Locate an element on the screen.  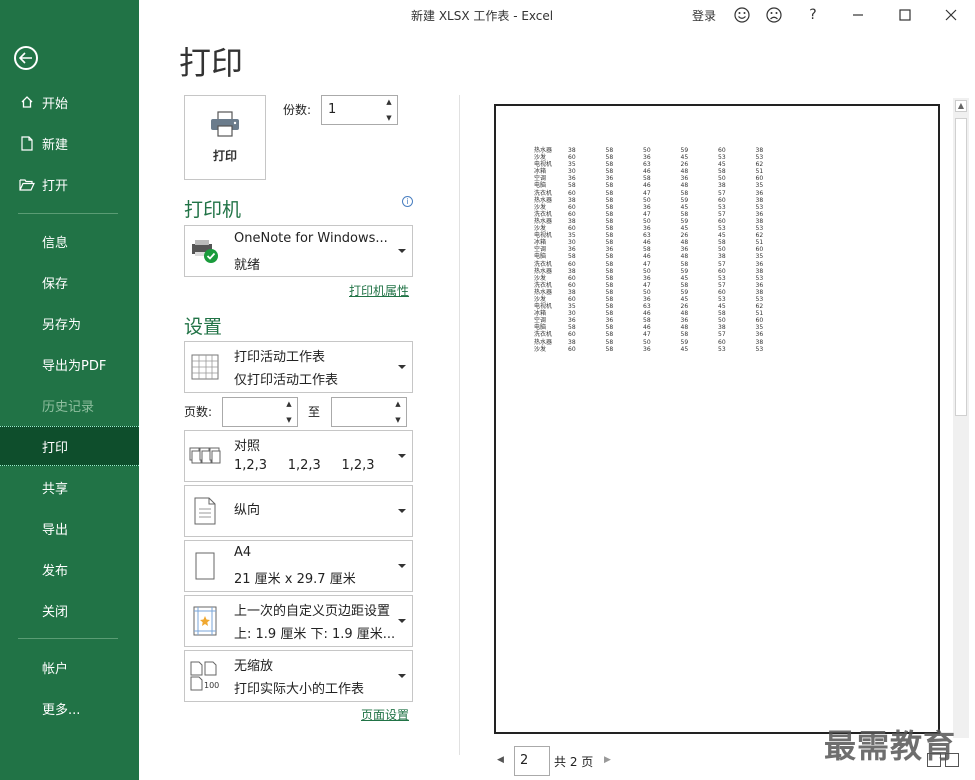
smile-feedback-icon is located at coordinates (742, 15).